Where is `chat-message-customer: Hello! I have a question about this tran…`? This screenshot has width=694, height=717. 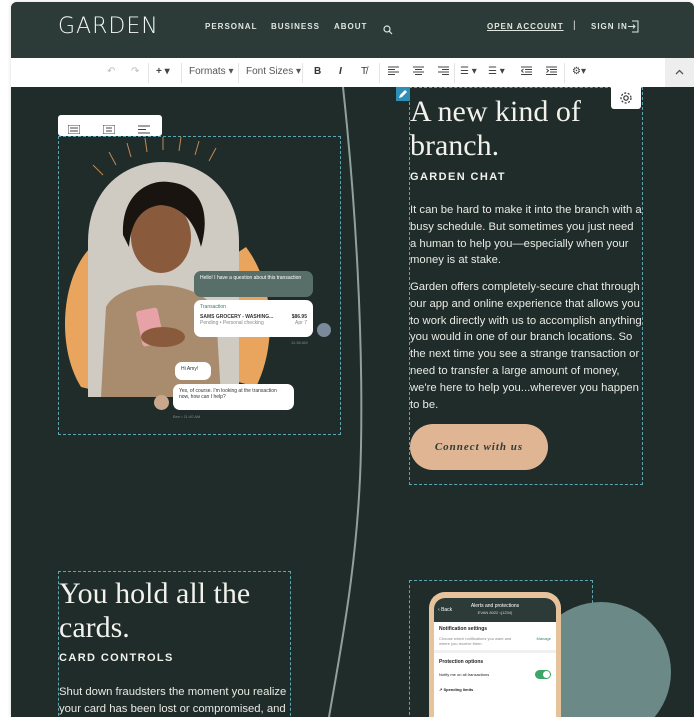
chat-message-customer: Hello! I have a question about this tran… is located at coordinates (253, 284).